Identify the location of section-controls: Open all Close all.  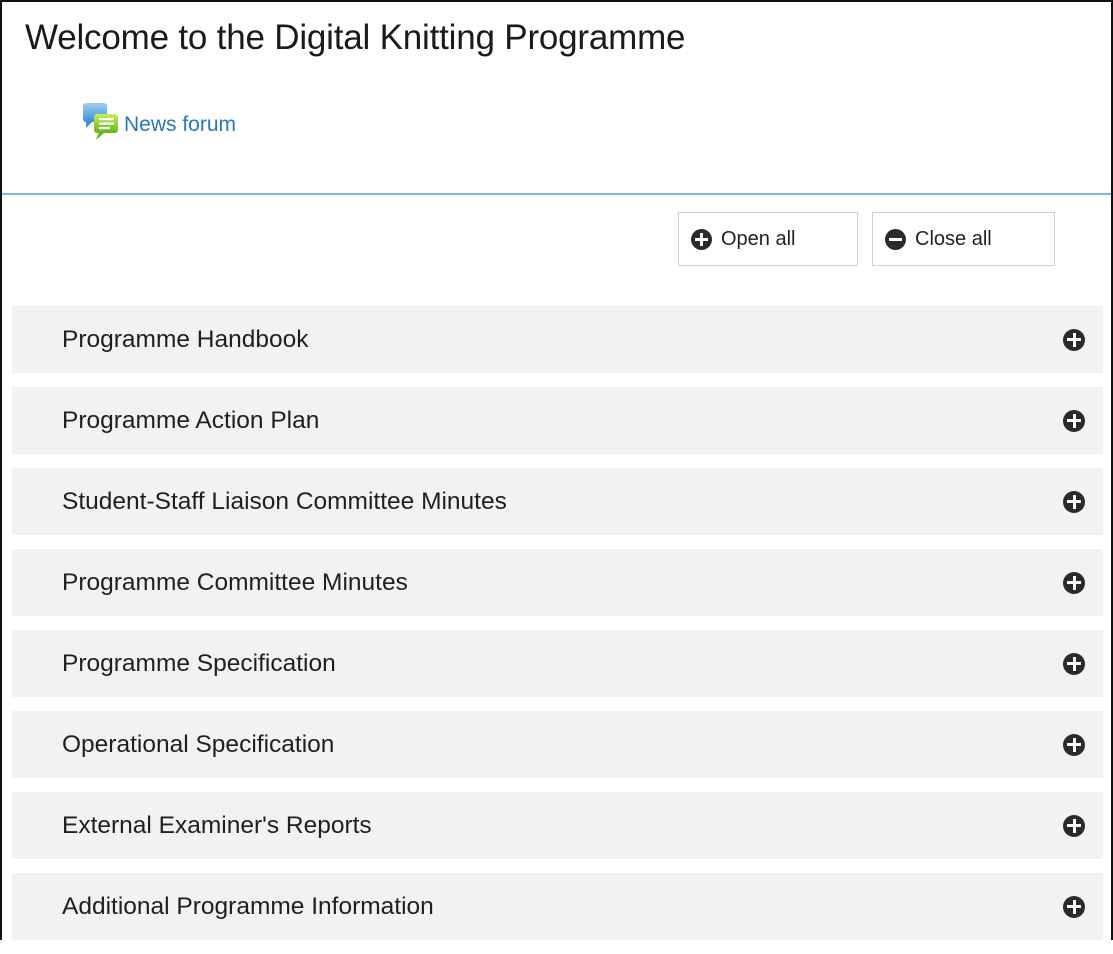
(866, 239).